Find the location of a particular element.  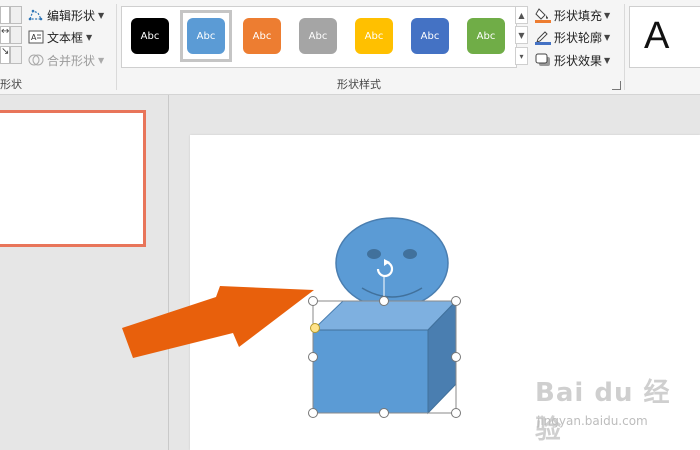

adjustment-handle is located at coordinates (315, 328).